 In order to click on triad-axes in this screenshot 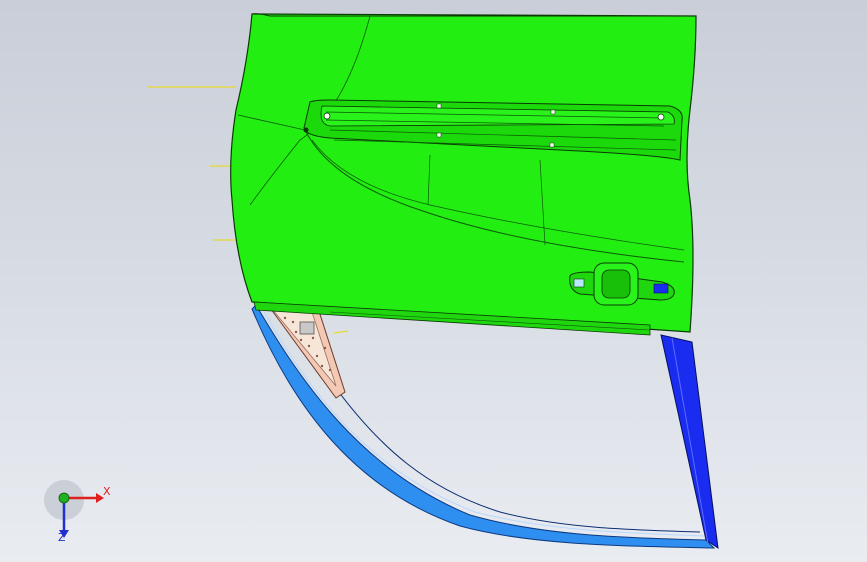, I will do `click(74, 509)`.